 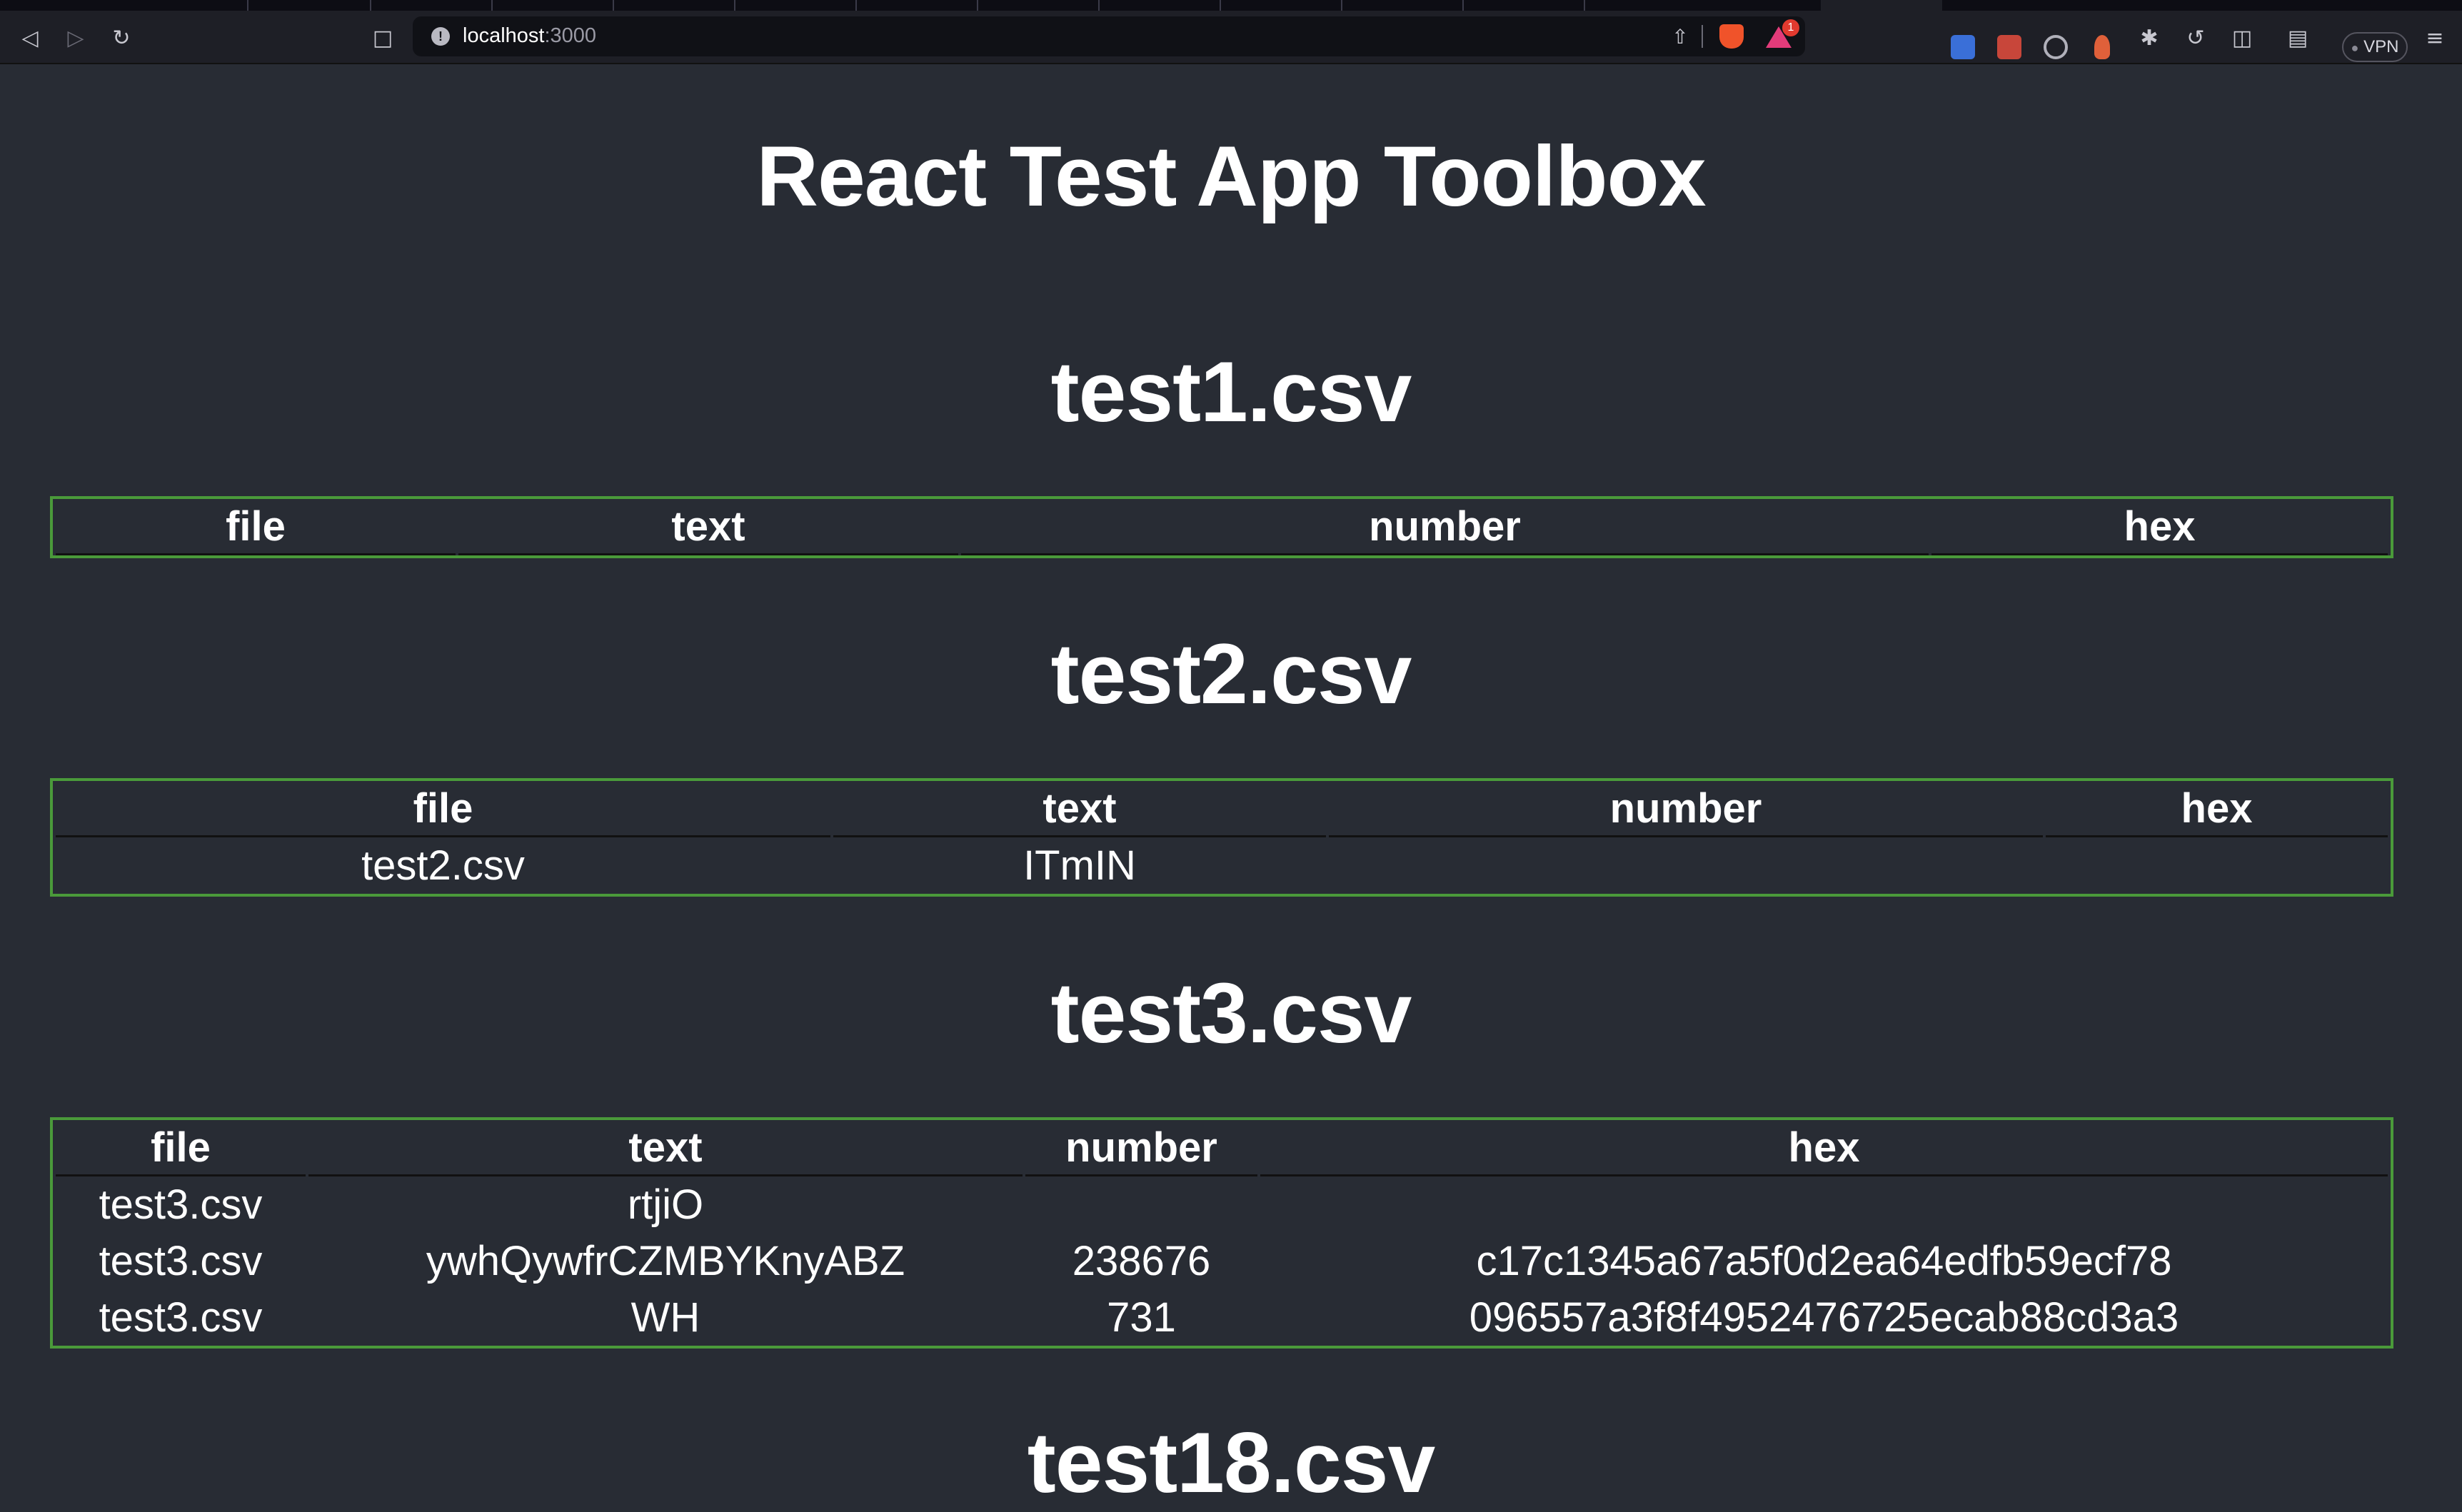 I want to click on vpn-label: VPN, so click(x=2381, y=46).